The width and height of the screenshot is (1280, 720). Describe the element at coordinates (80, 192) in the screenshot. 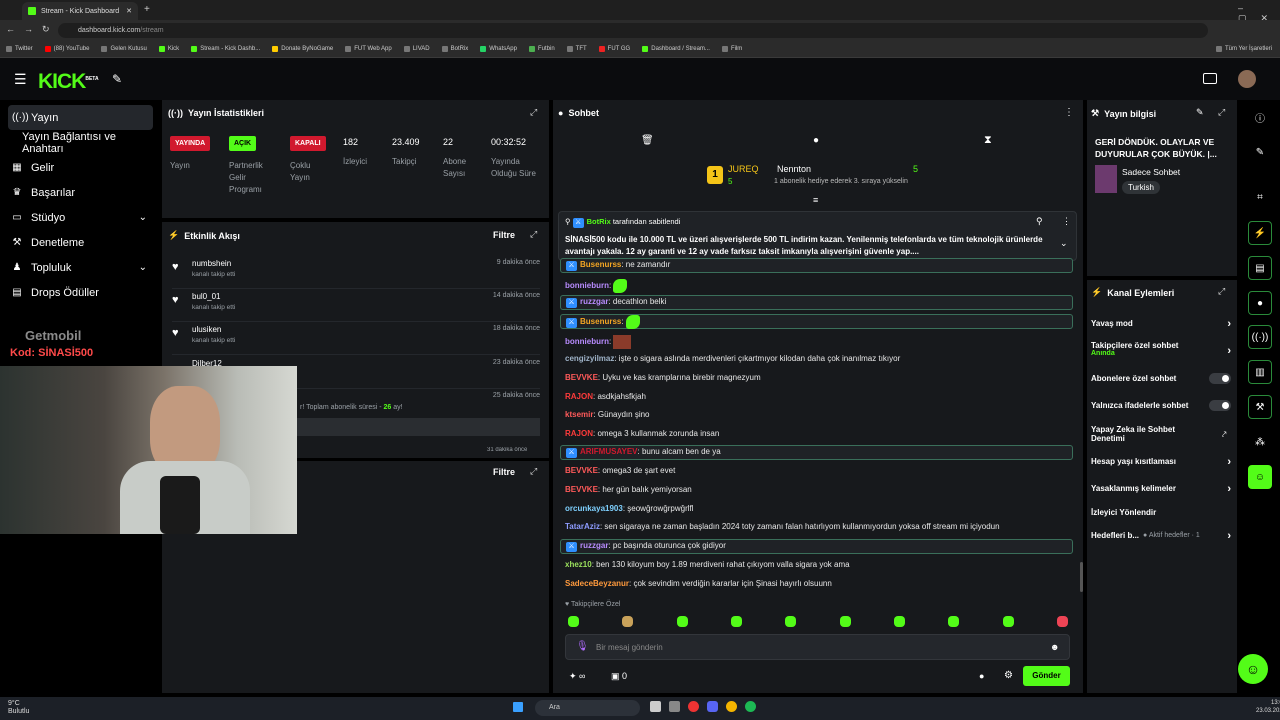

I see `sidebar-item-basarilar: ♛ Başarılar` at that location.